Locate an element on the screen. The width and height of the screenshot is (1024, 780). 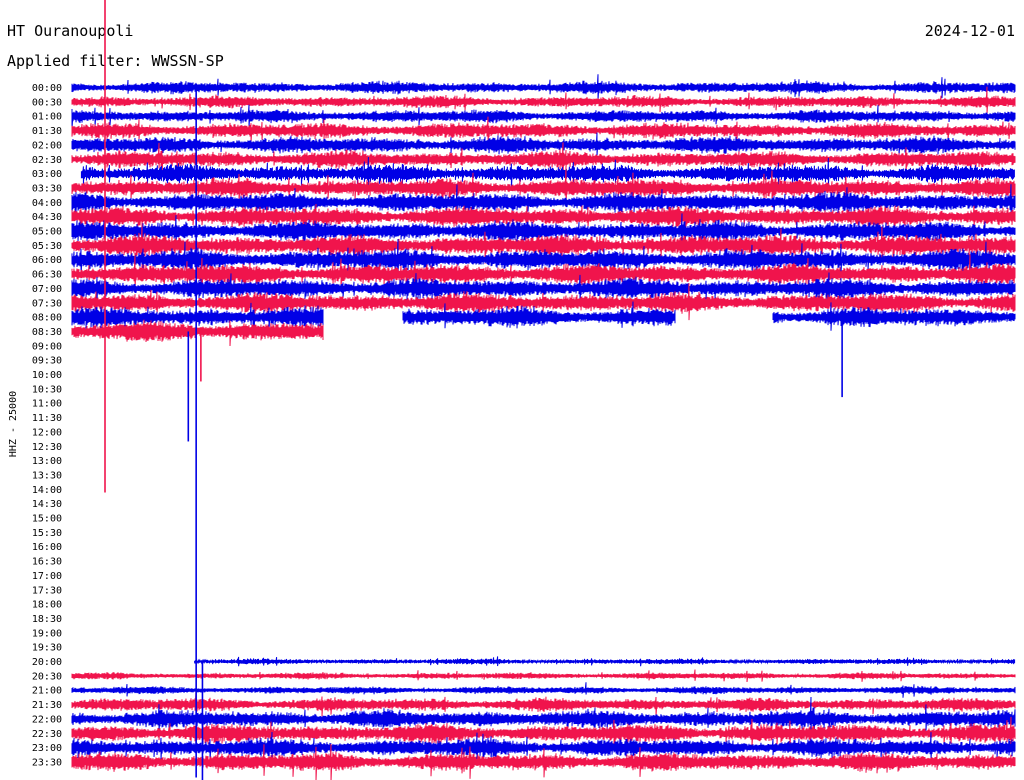
row-time-label: 05:00 is located at coordinates (47, 232).